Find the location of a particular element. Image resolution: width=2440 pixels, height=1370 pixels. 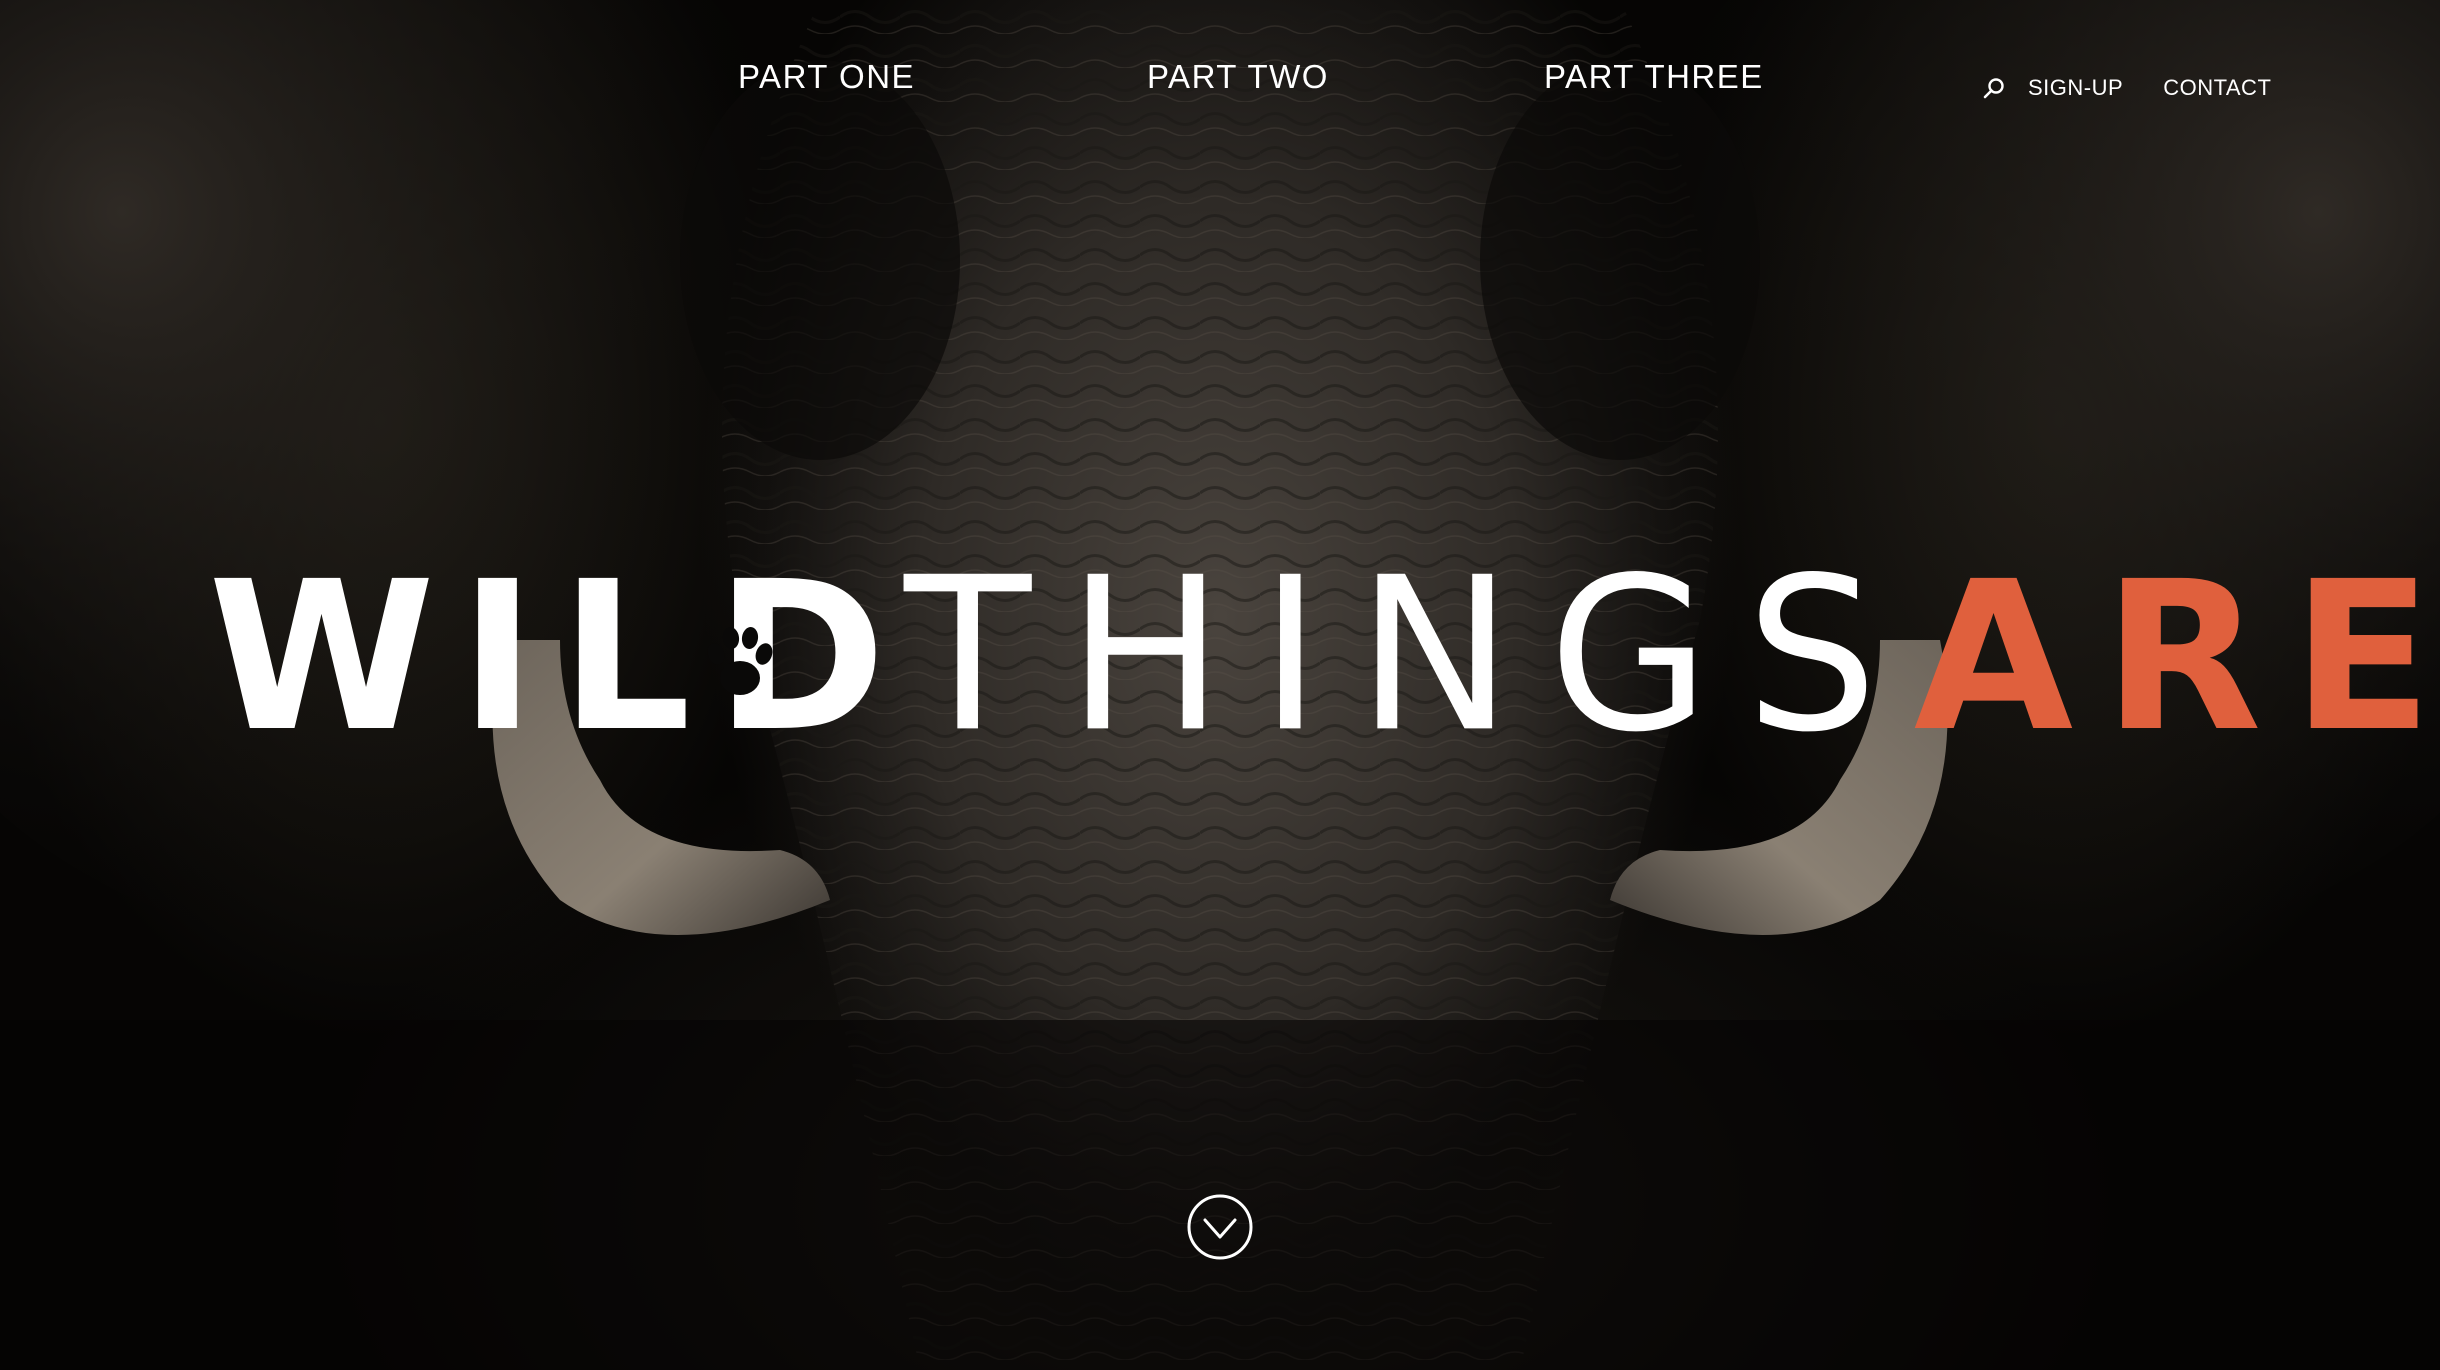

nav-part-two-link: PART TWO is located at coordinates (1238, 77).